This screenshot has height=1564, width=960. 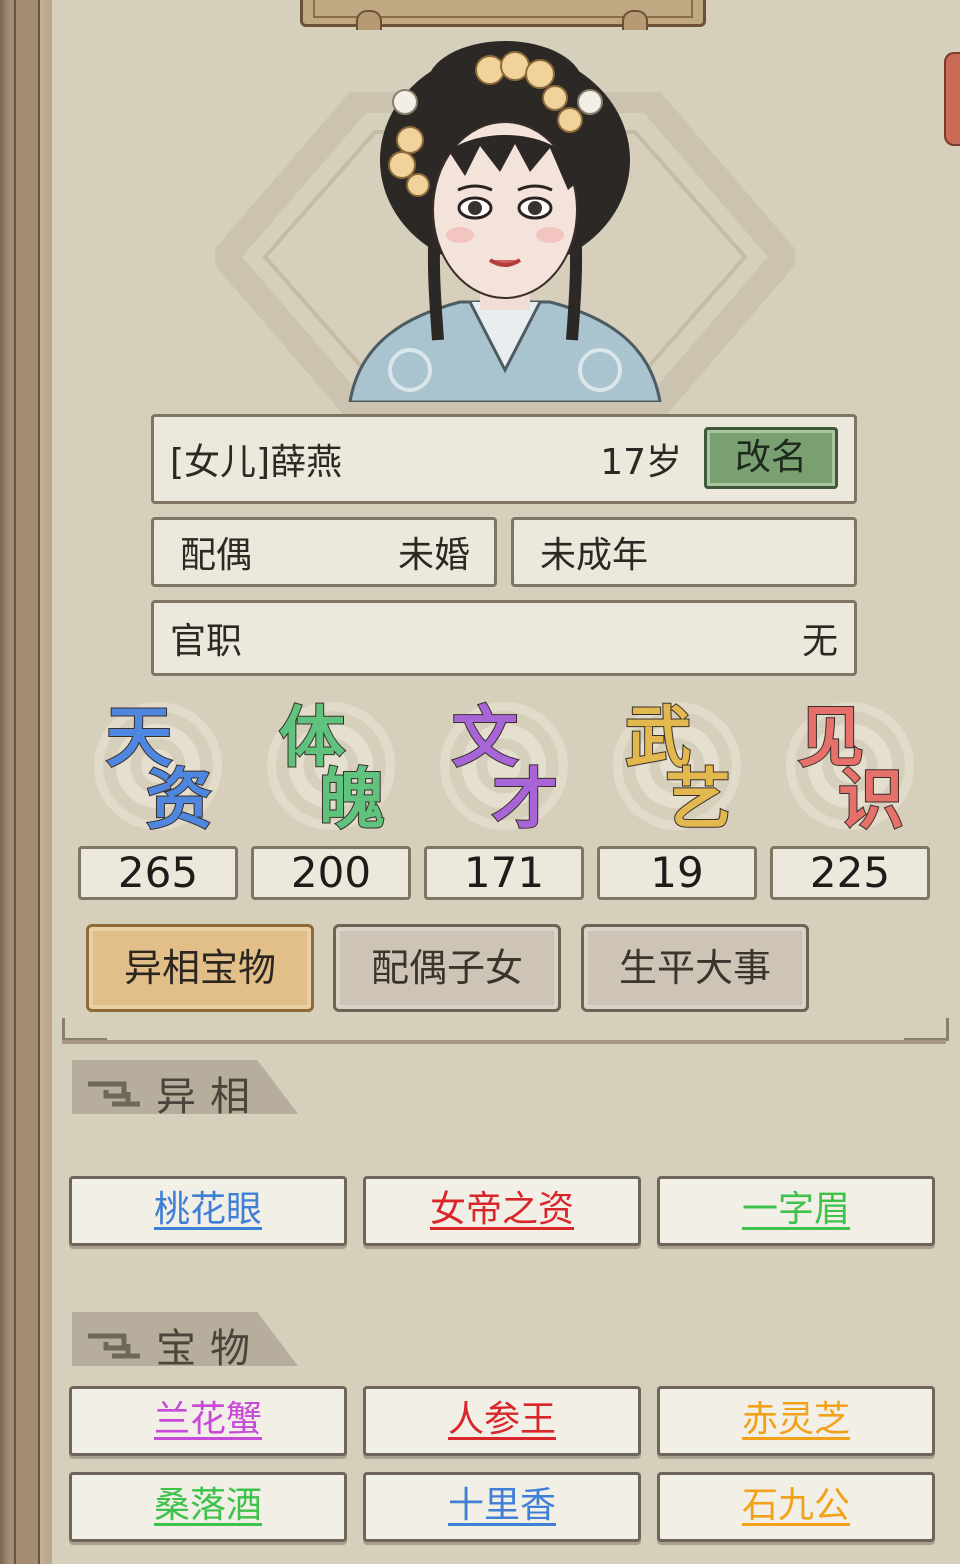 What do you see at coordinates (433, 555) in the screenshot?
I see `spouse-value: 未婚` at bounding box center [433, 555].